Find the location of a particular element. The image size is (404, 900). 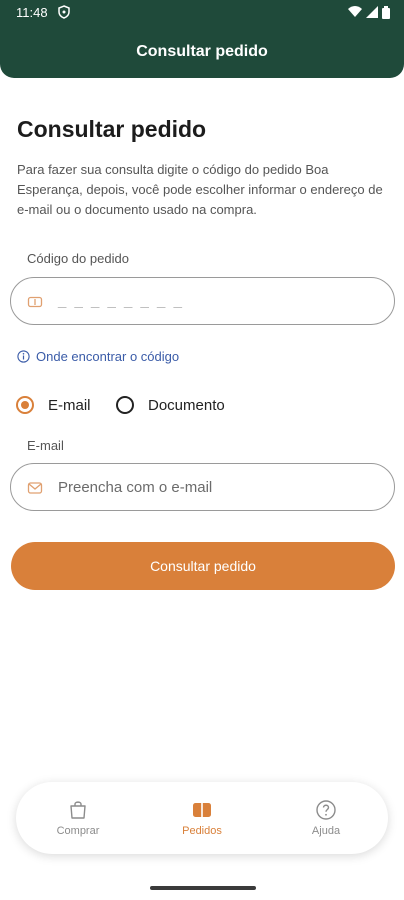

home-indicator is located at coordinates (203, 888).